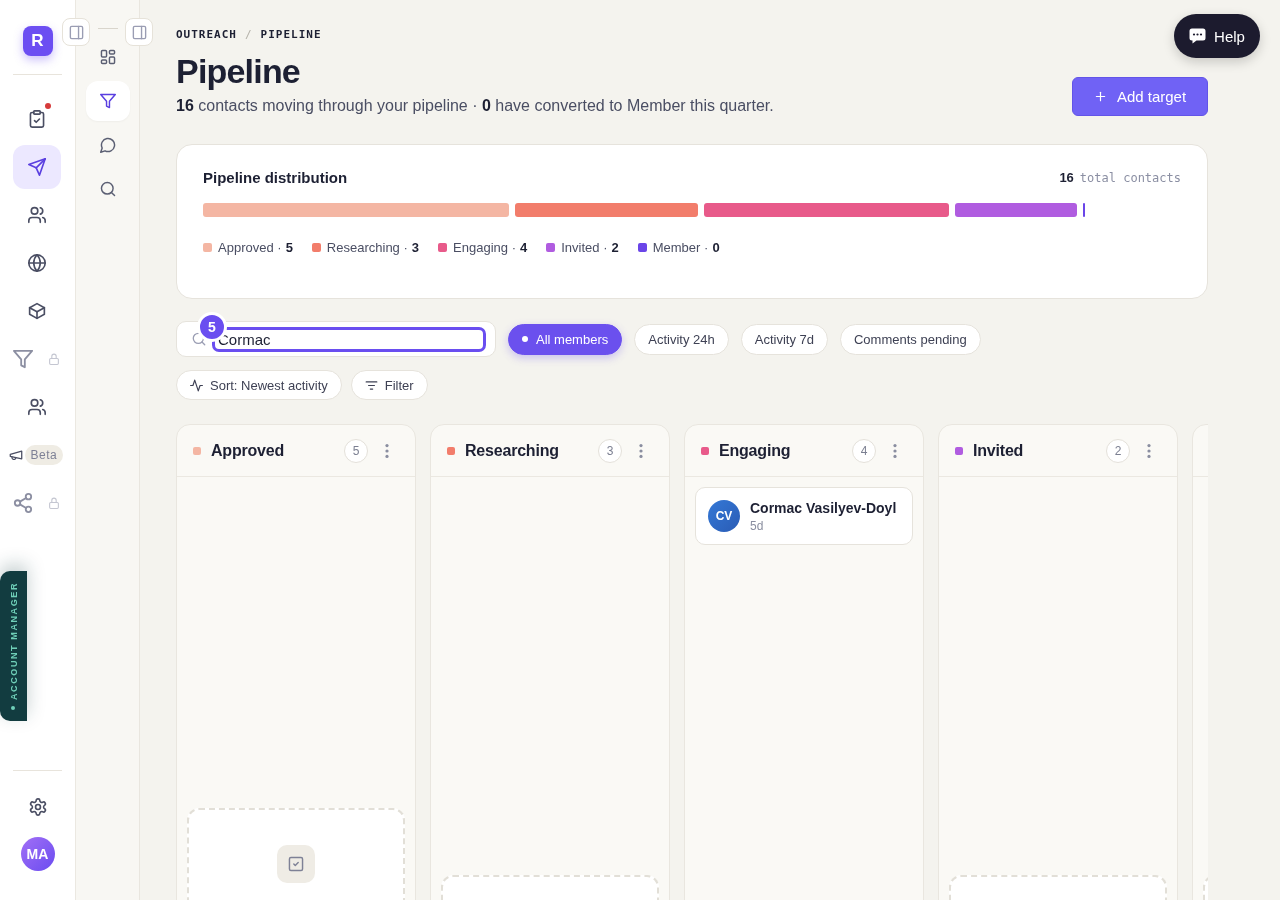  I want to click on filter-chip: Activity 7d, so click(784, 339).